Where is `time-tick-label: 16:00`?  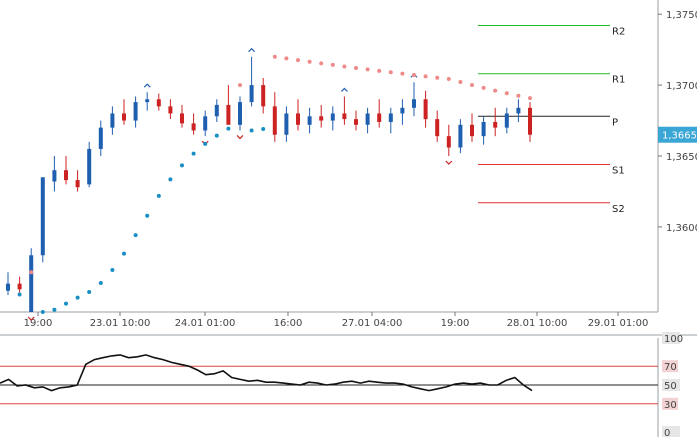
time-tick-label: 16:00 is located at coordinates (288, 323).